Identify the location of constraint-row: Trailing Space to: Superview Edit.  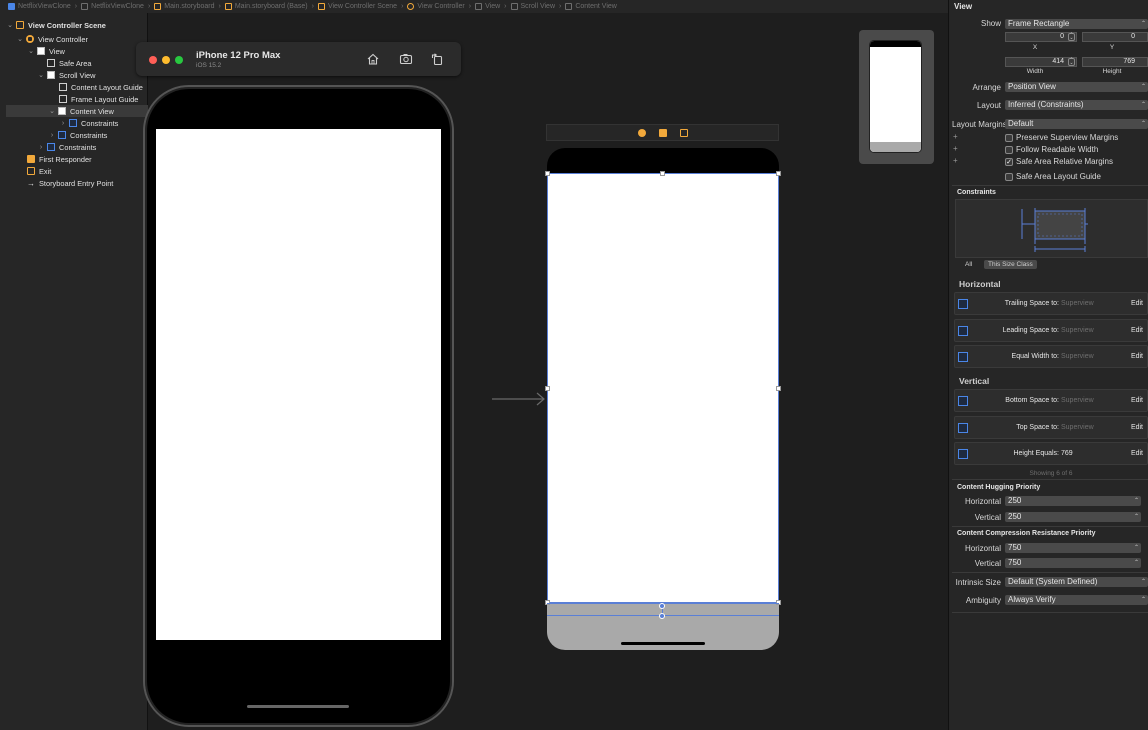
(1051, 303).